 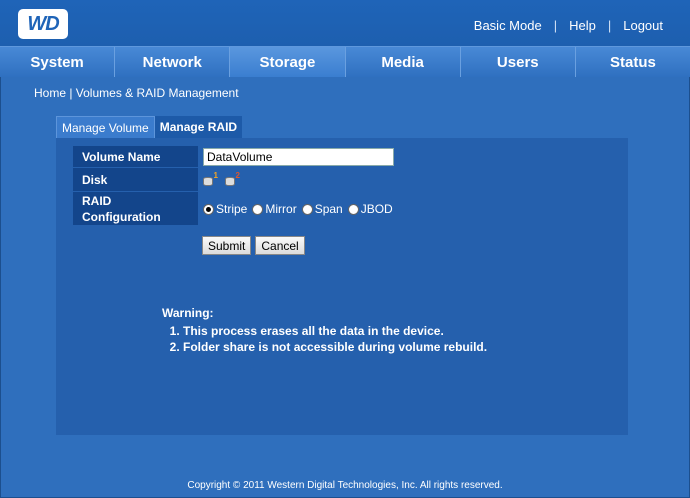 What do you see at coordinates (188, 313) in the screenshot?
I see `warning-title: Warning:` at bounding box center [188, 313].